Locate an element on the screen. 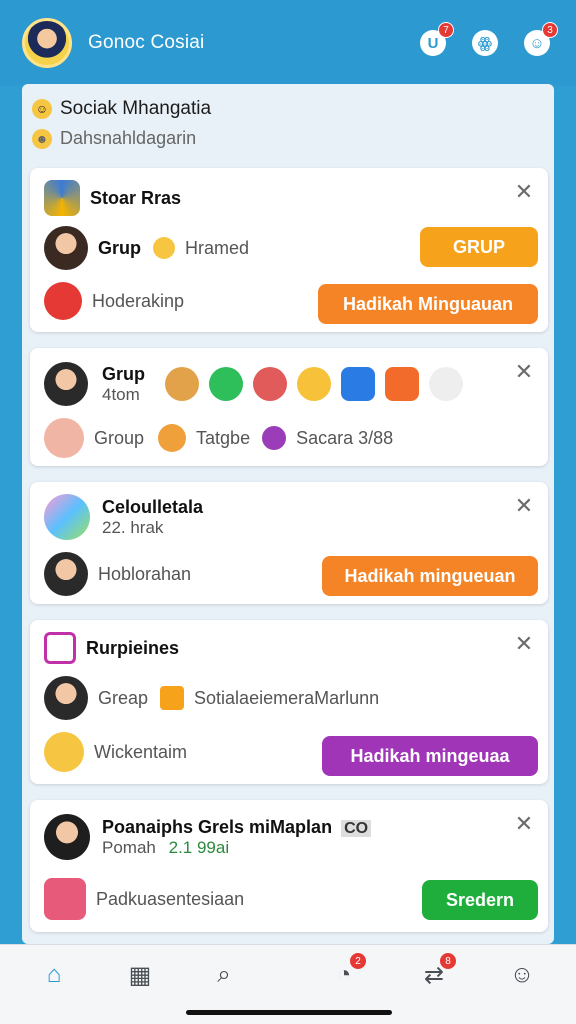 The width and height of the screenshot is (576, 1024). app-title: Gonoc Cosiai is located at coordinates (146, 42).